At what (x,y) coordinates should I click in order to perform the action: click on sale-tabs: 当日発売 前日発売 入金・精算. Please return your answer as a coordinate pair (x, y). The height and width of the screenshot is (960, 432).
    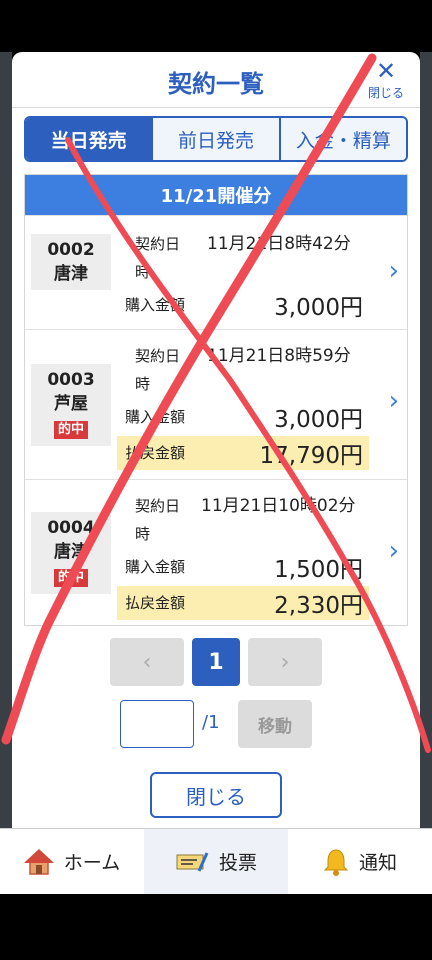
    Looking at the image, I should click on (216, 139).